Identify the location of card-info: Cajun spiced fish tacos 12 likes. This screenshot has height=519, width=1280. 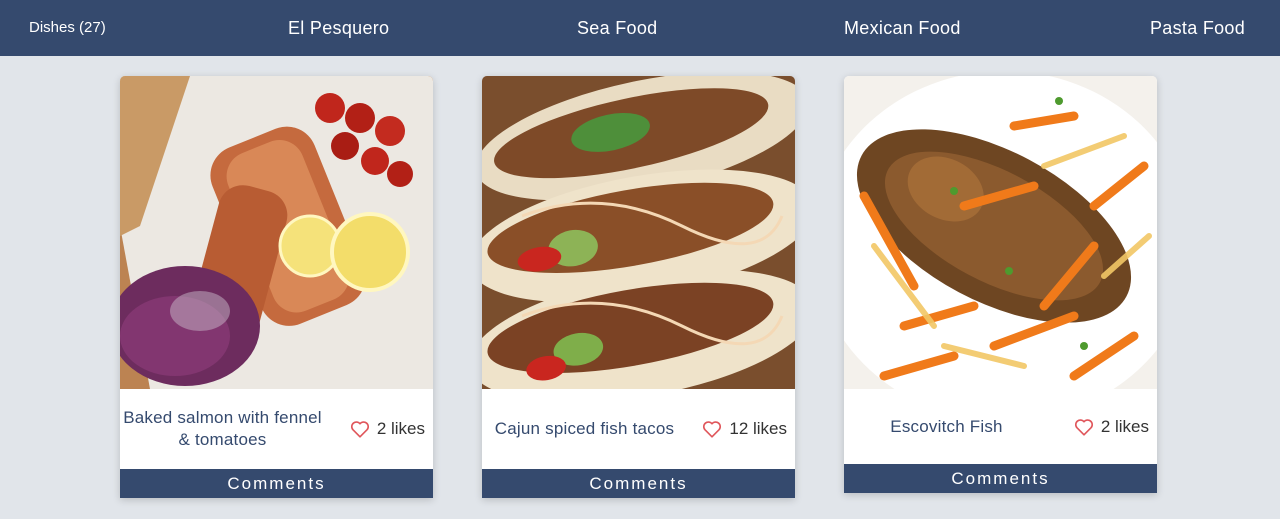
(638, 429).